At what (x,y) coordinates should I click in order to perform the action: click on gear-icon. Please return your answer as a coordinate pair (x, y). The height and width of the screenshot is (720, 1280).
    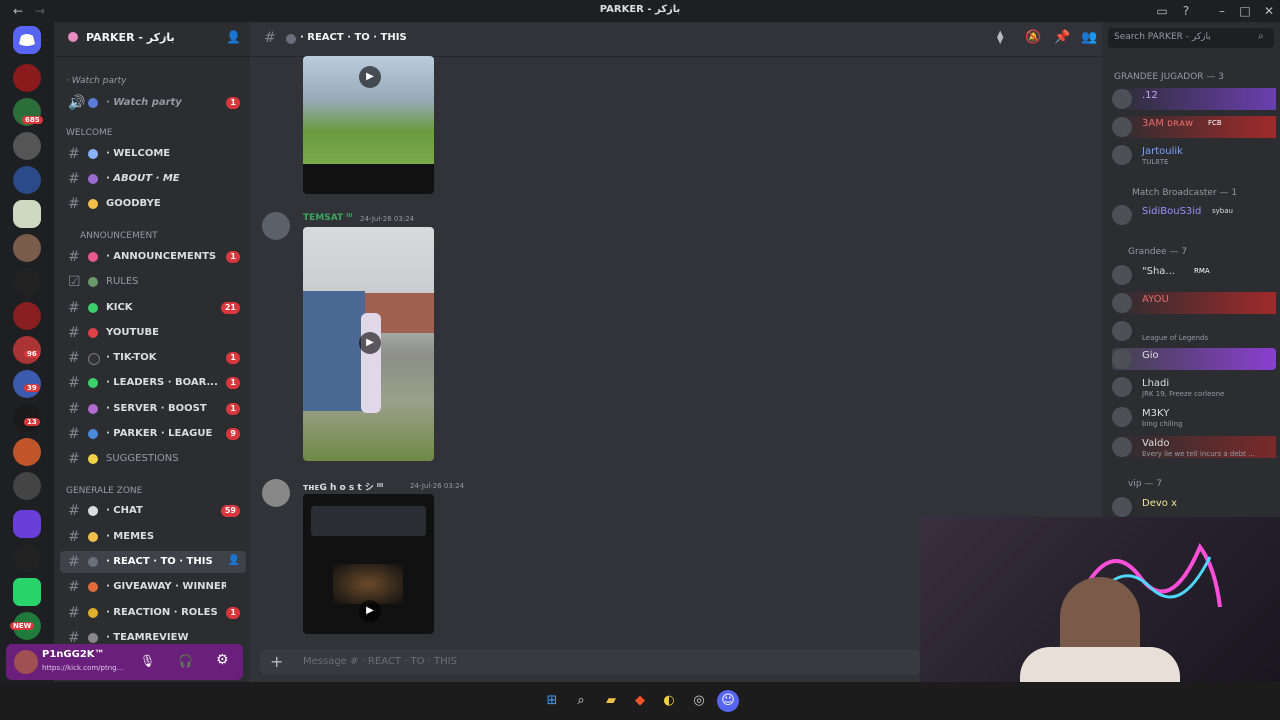
    Looking at the image, I should click on (93, 638).